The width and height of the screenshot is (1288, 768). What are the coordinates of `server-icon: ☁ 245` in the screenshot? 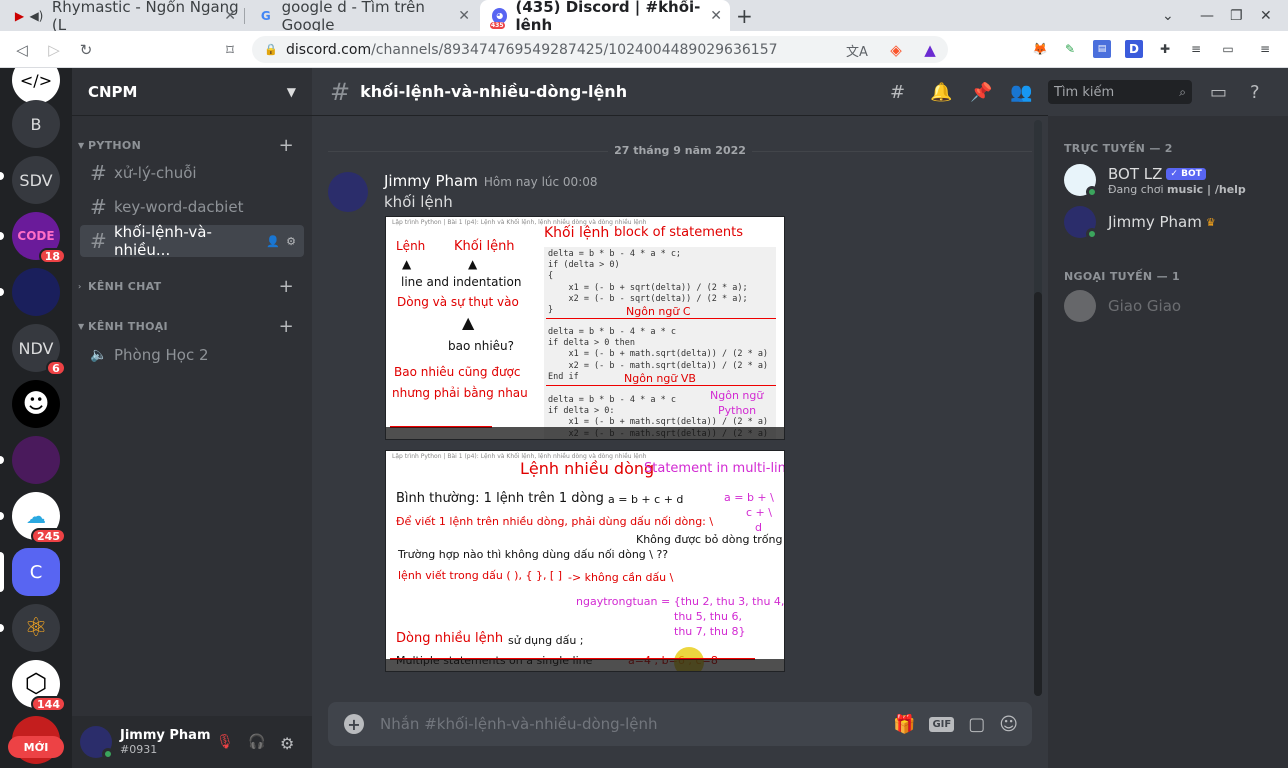 It's located at (39, 518).